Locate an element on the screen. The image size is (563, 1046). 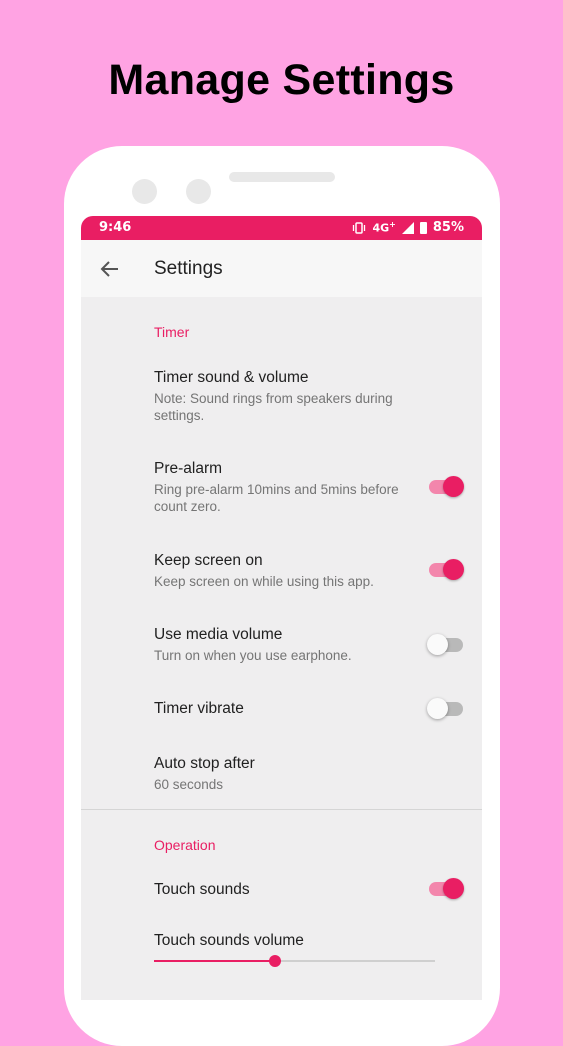
headline: Manage Settings is located at coordinates (281, 80).